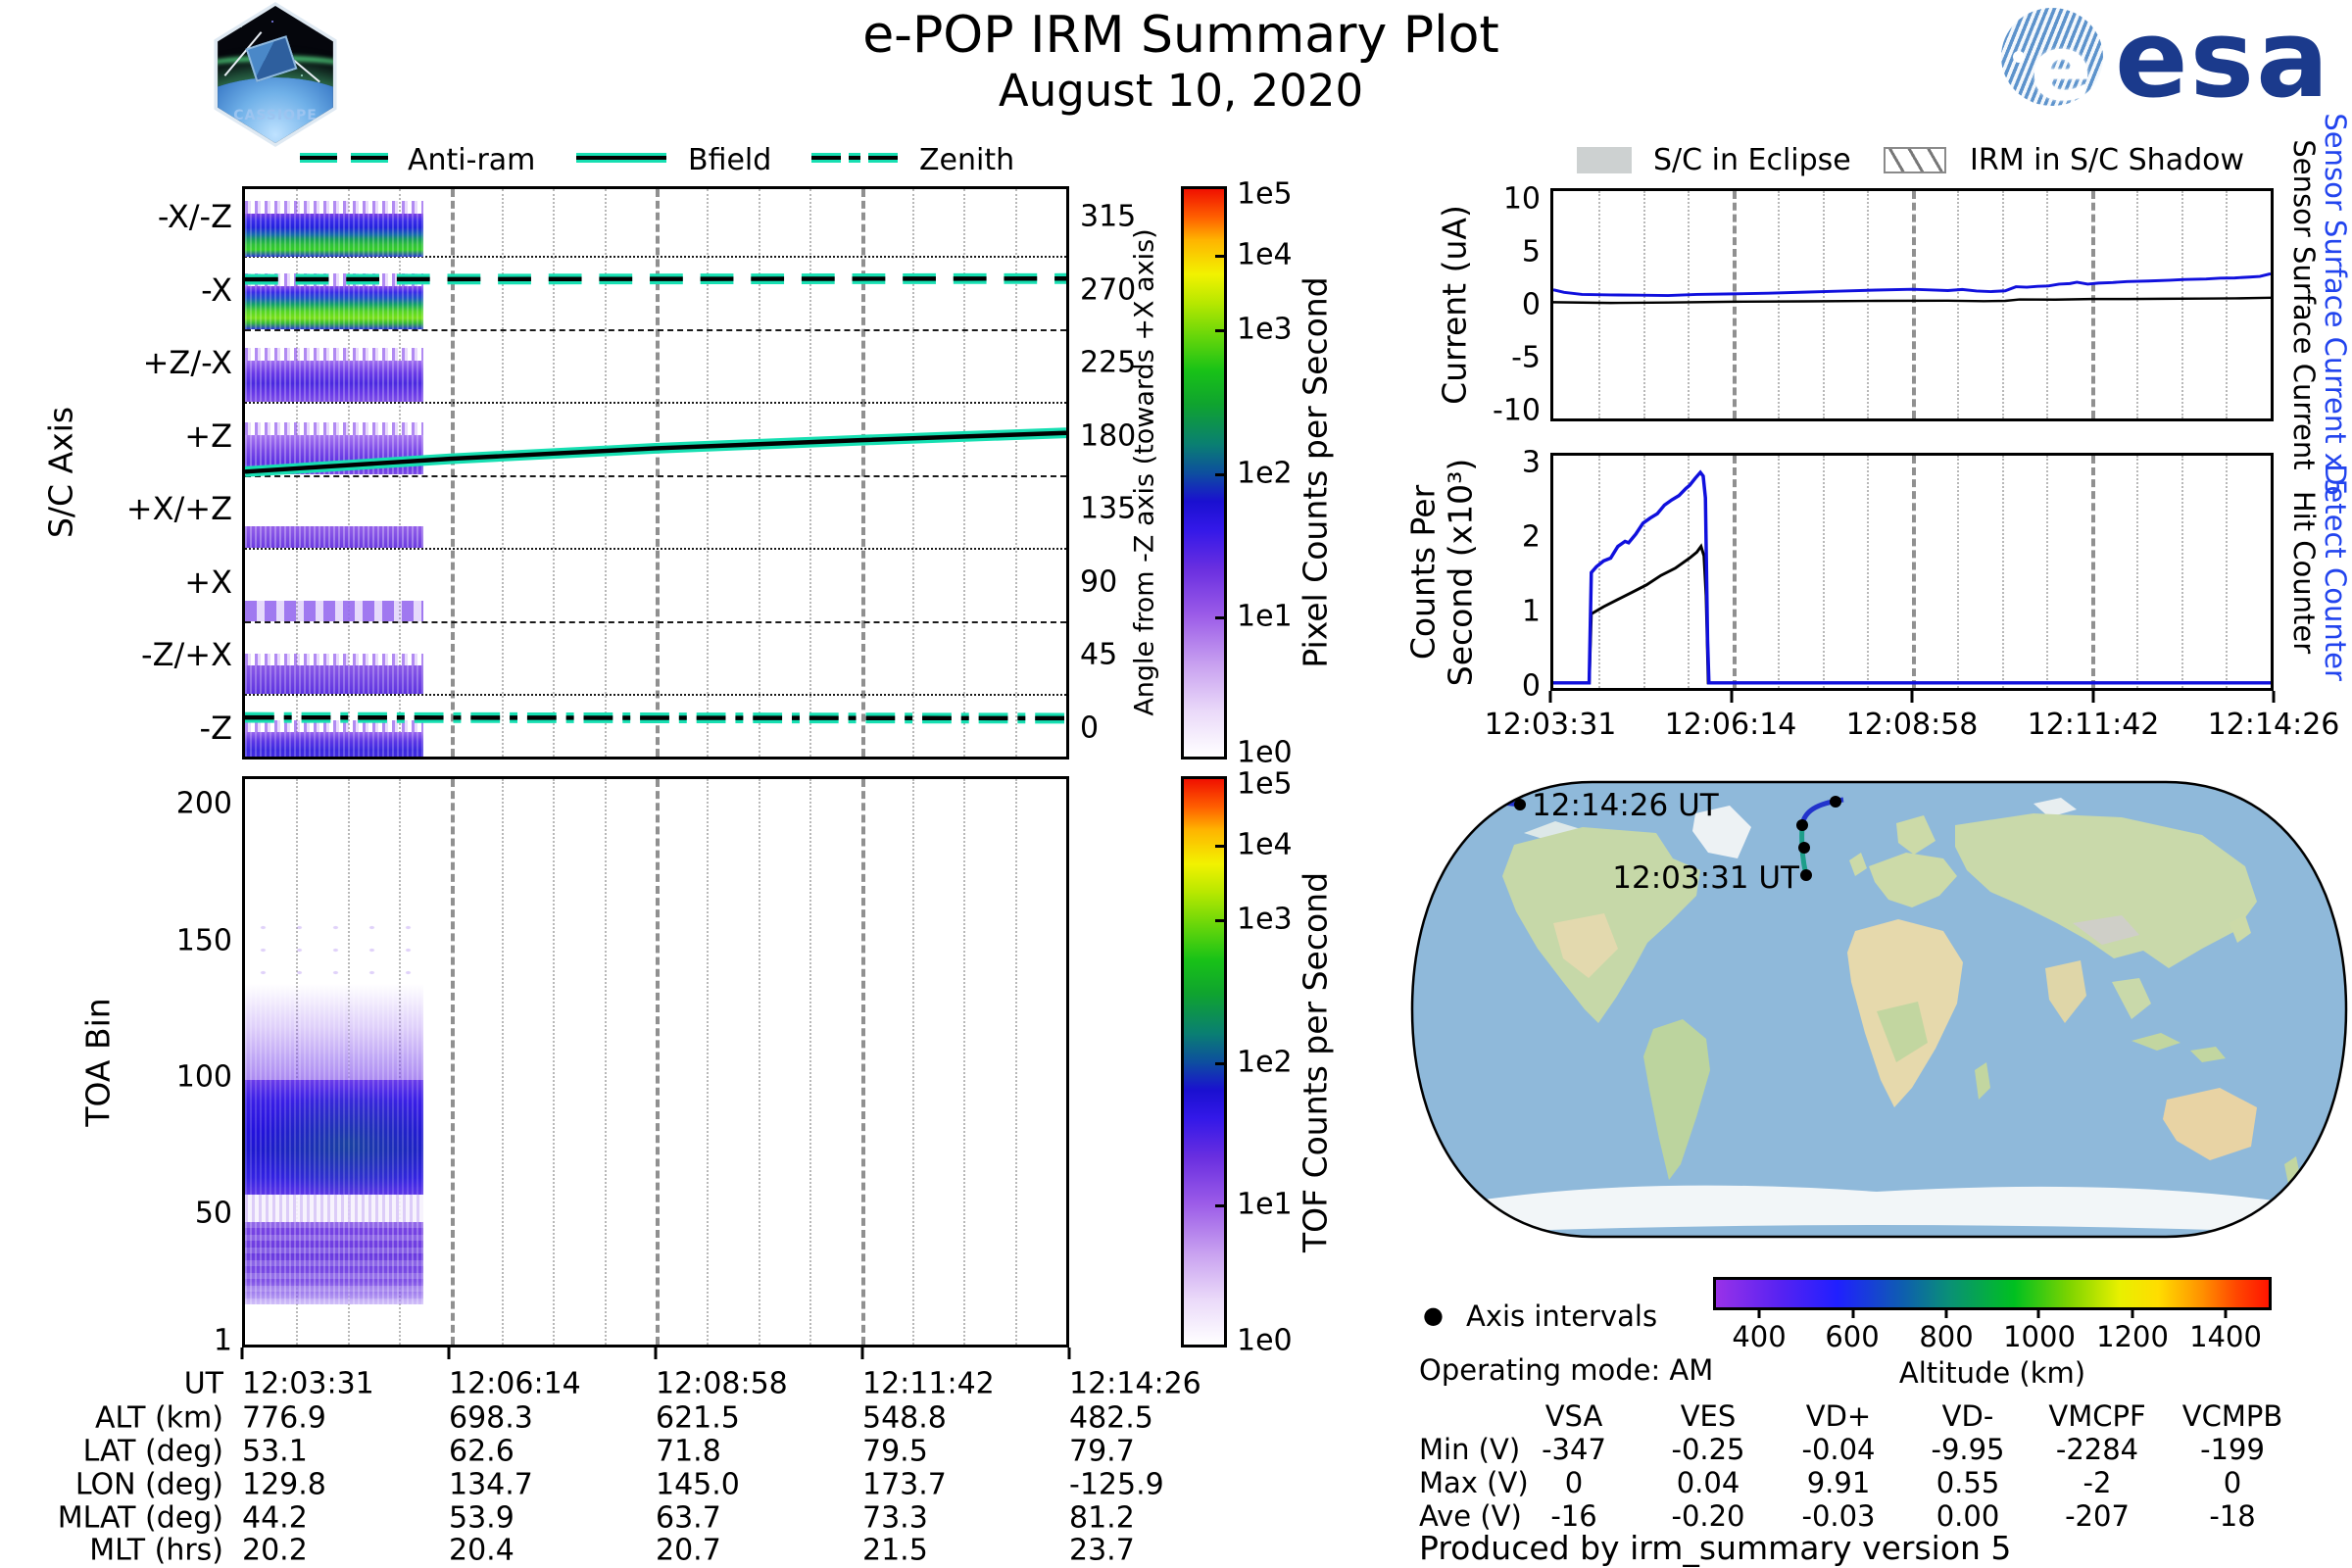  Describe the element at coordinates (698, 1418) in the screenshot. I see `ephemeris-value: 621.5` at that location.